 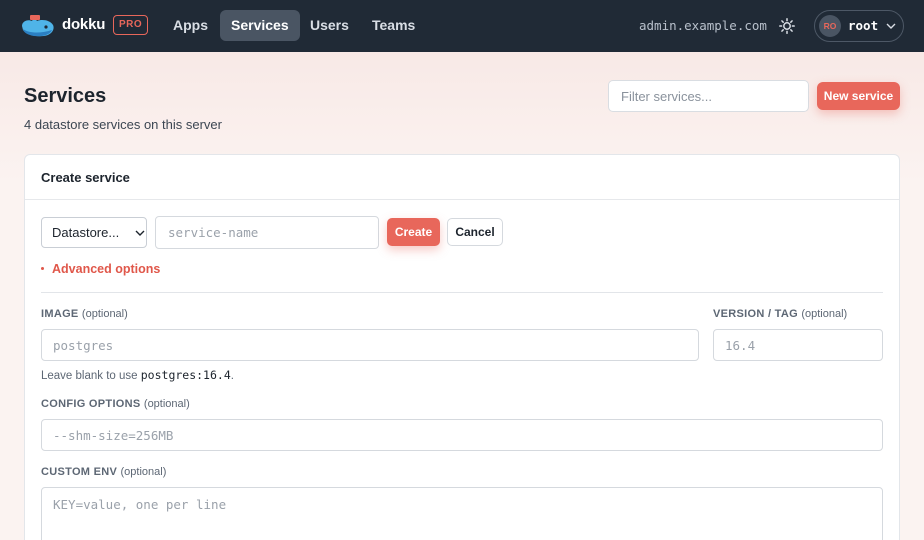 What do you see at coordinates (131, 25) in the screenshot?
I see `pro-badge: PRO` at bounding box center [131, 25].